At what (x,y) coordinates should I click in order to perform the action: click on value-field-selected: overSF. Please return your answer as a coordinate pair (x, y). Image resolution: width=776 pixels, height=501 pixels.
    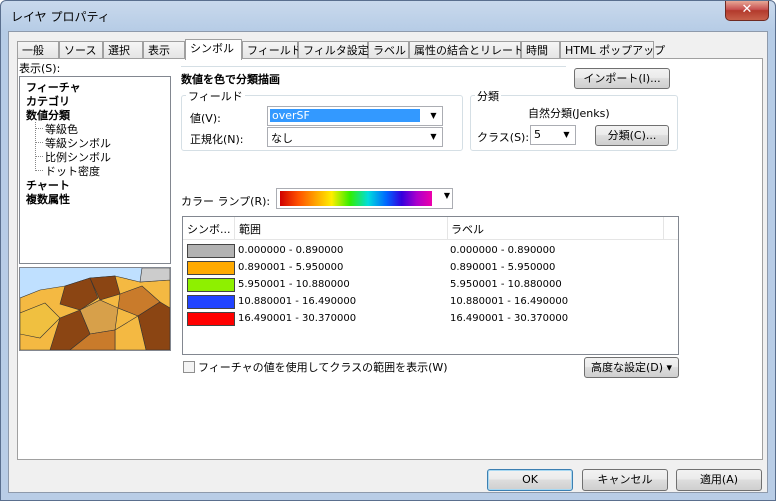
    Looking at the image, I should click on (345, 115).